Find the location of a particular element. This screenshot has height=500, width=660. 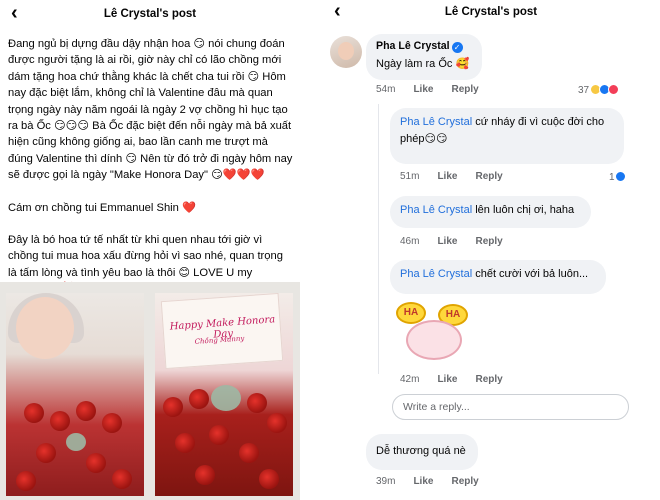

sticker-character is located at coordinates (434, 340).